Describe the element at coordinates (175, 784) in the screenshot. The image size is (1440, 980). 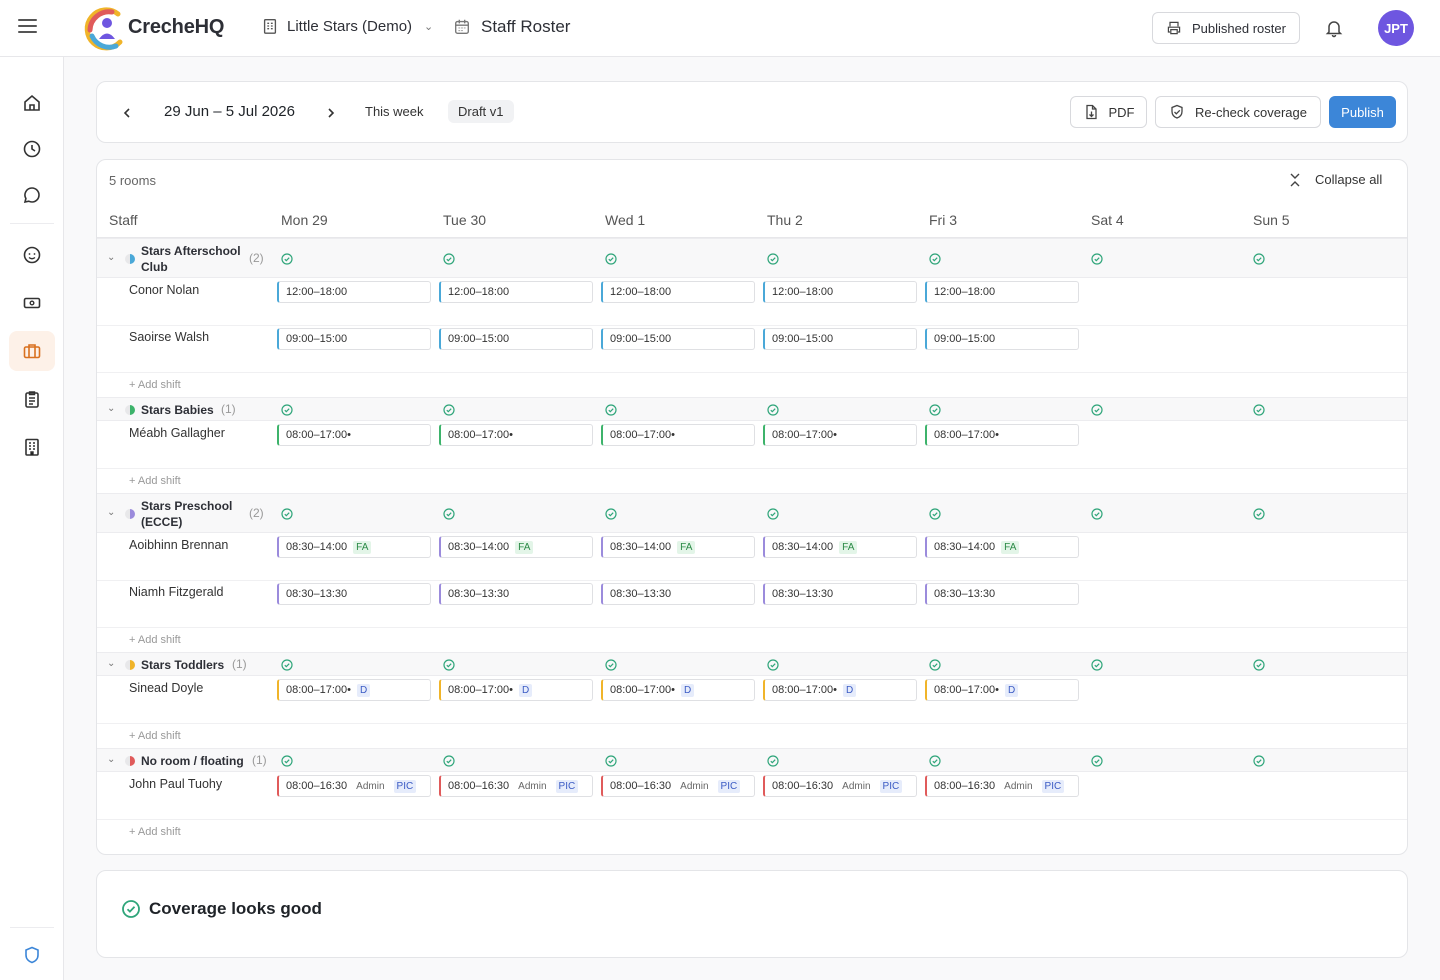
I see `staff-name: John Paul Tuohy` at that location.